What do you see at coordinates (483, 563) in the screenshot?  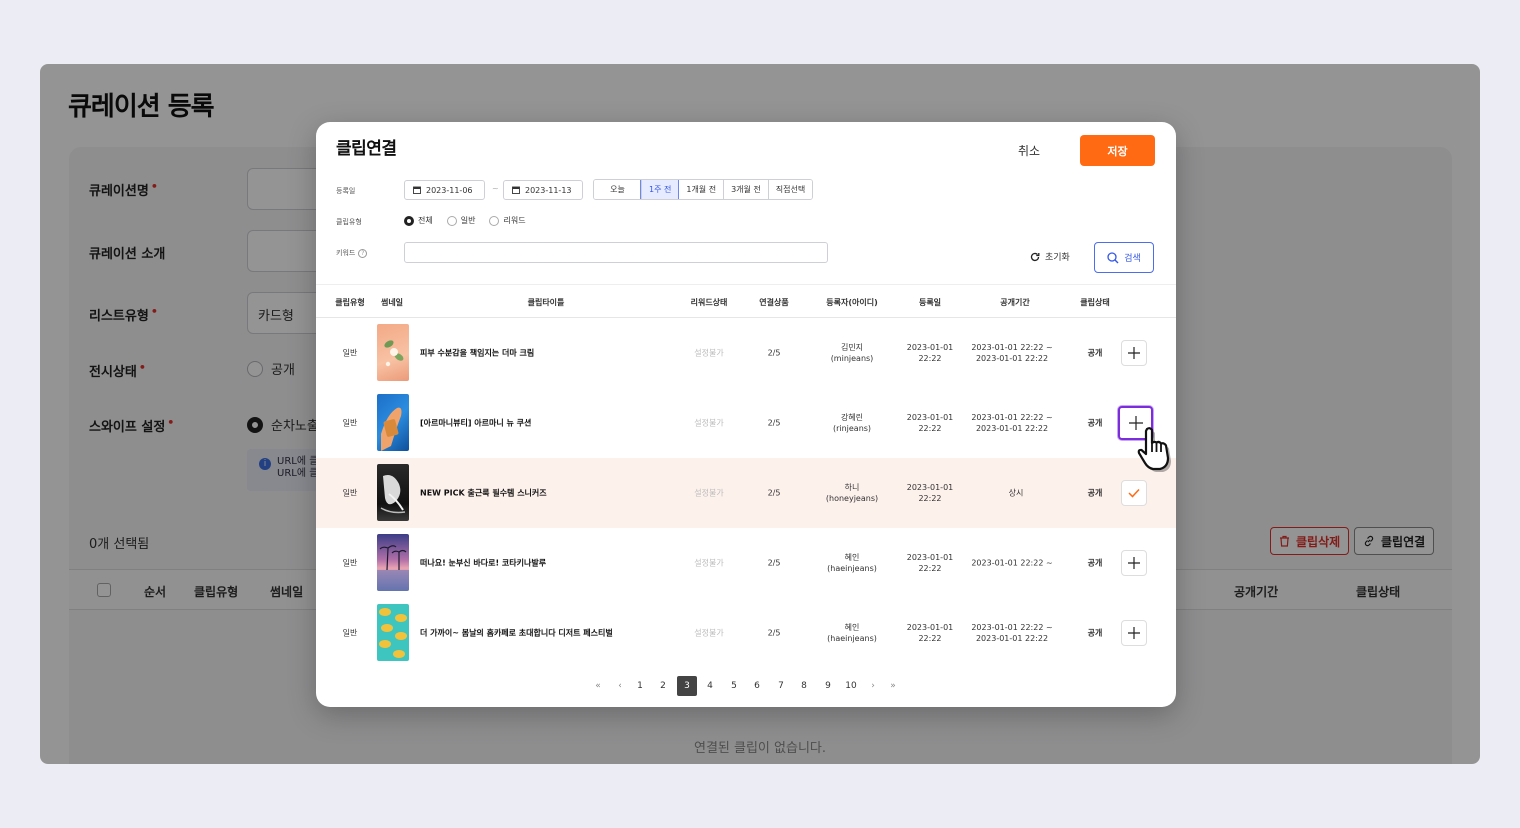 I see `row-title: 떠나요! 눈부신 바다로! 코타키나발루` at bounding box center [483, 563].